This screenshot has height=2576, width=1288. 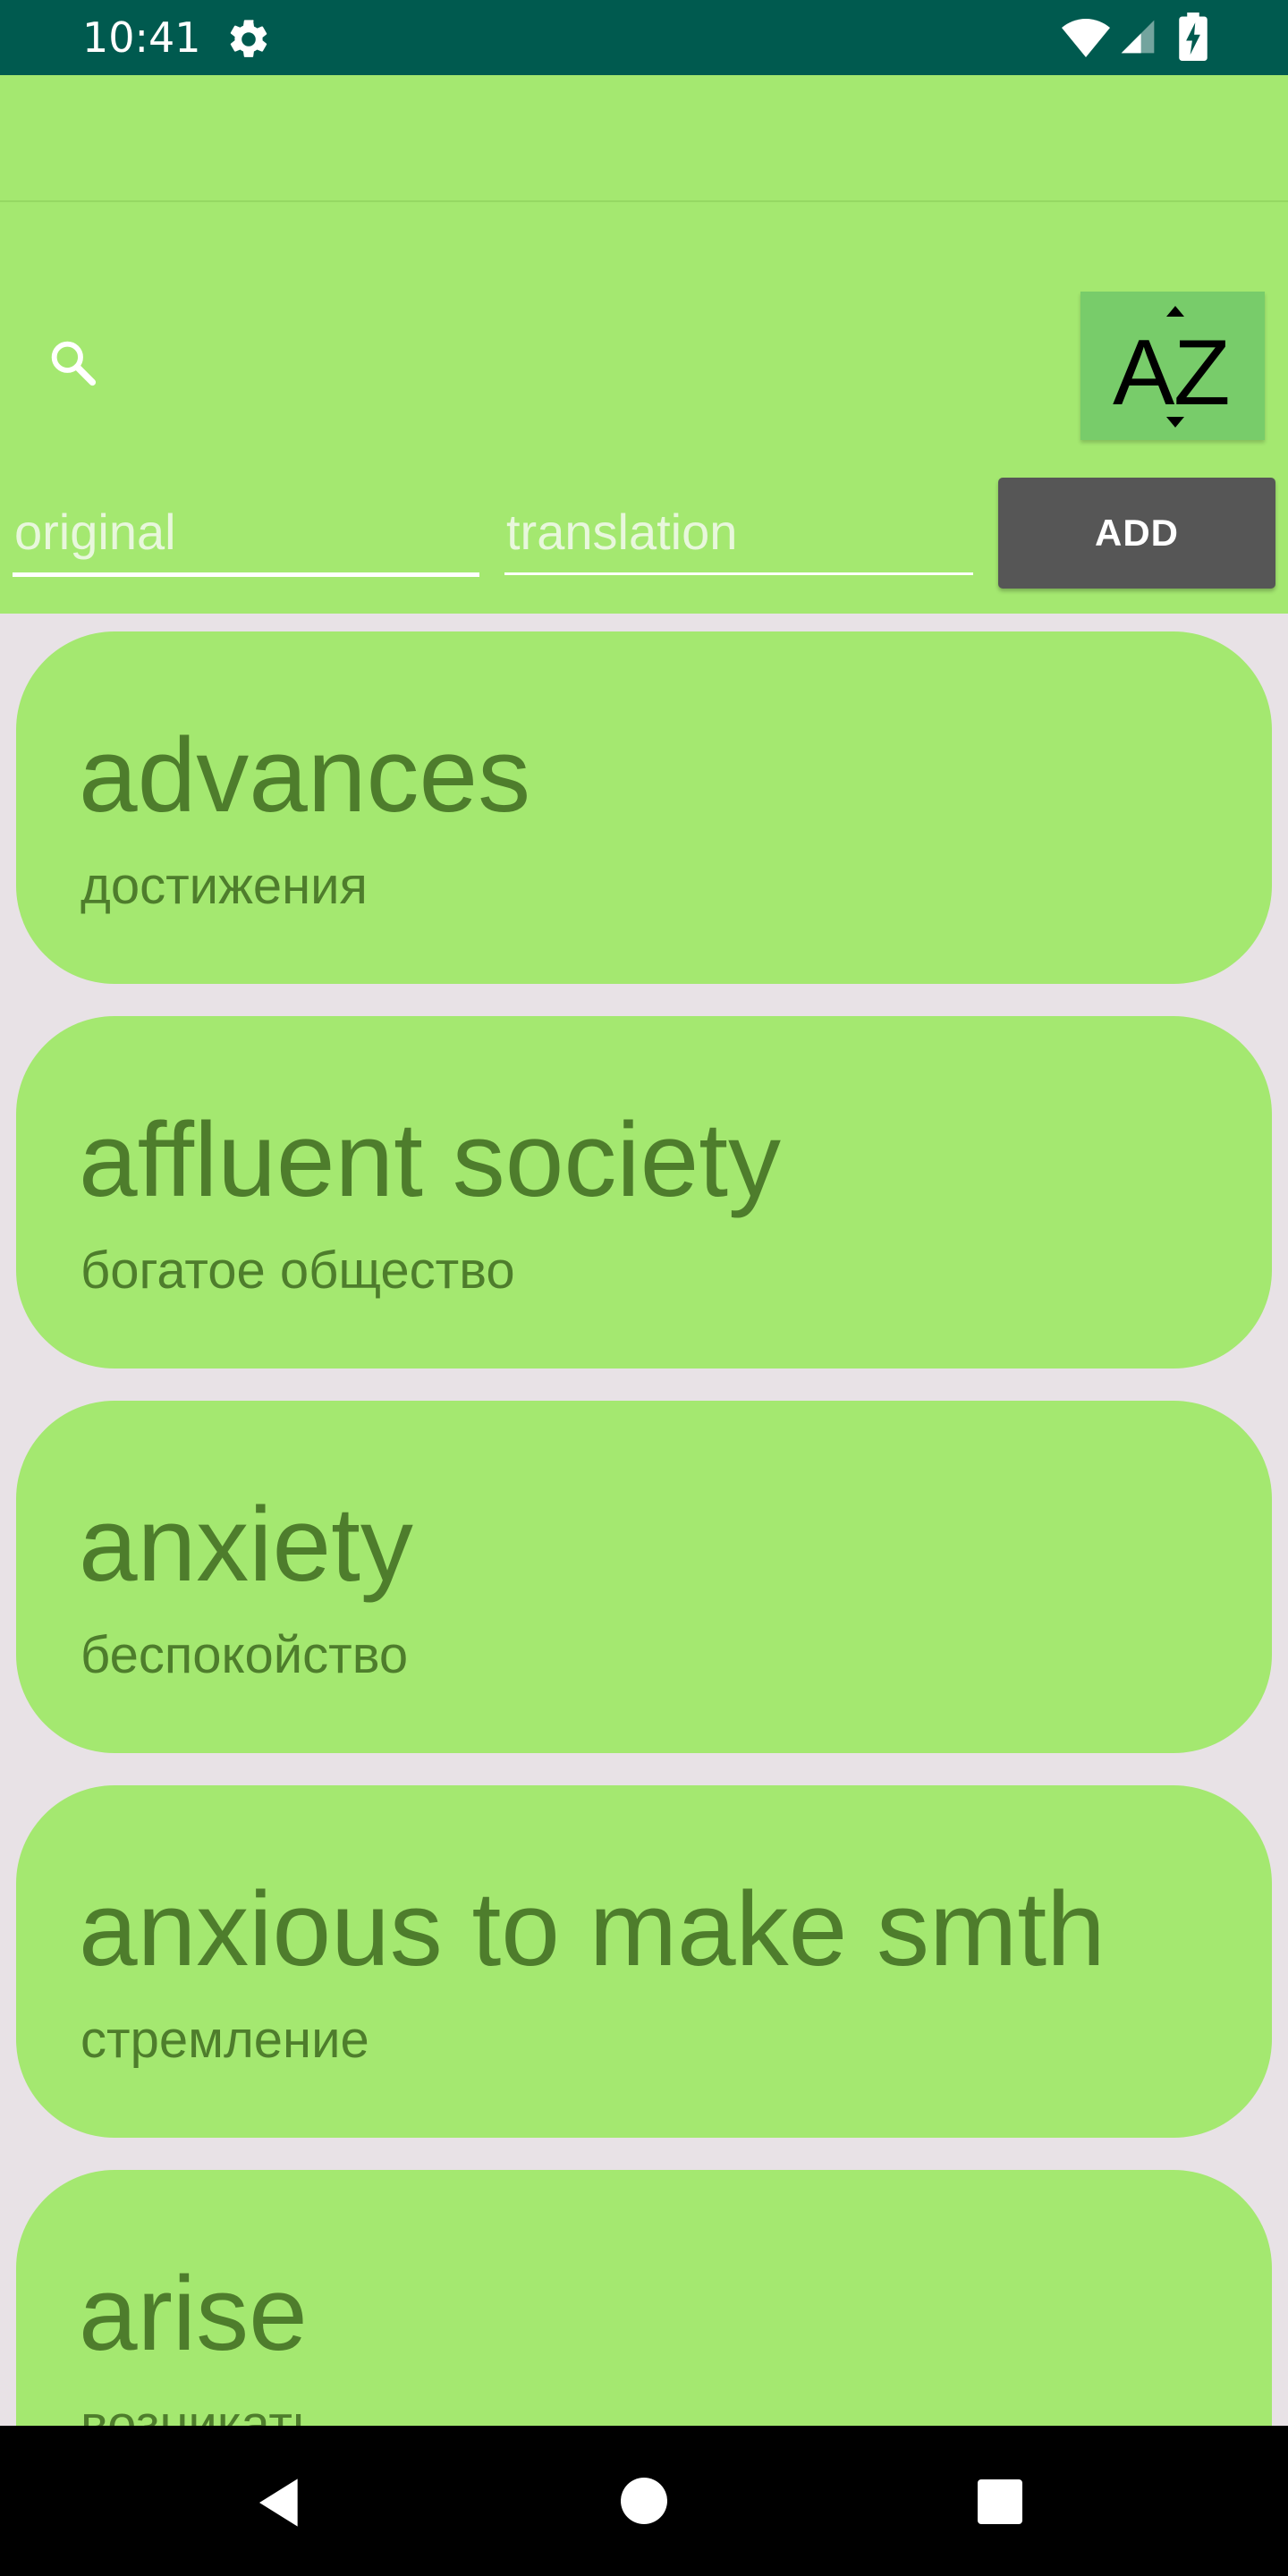 I want to click on gear-icon, so click(x=248, y=38).